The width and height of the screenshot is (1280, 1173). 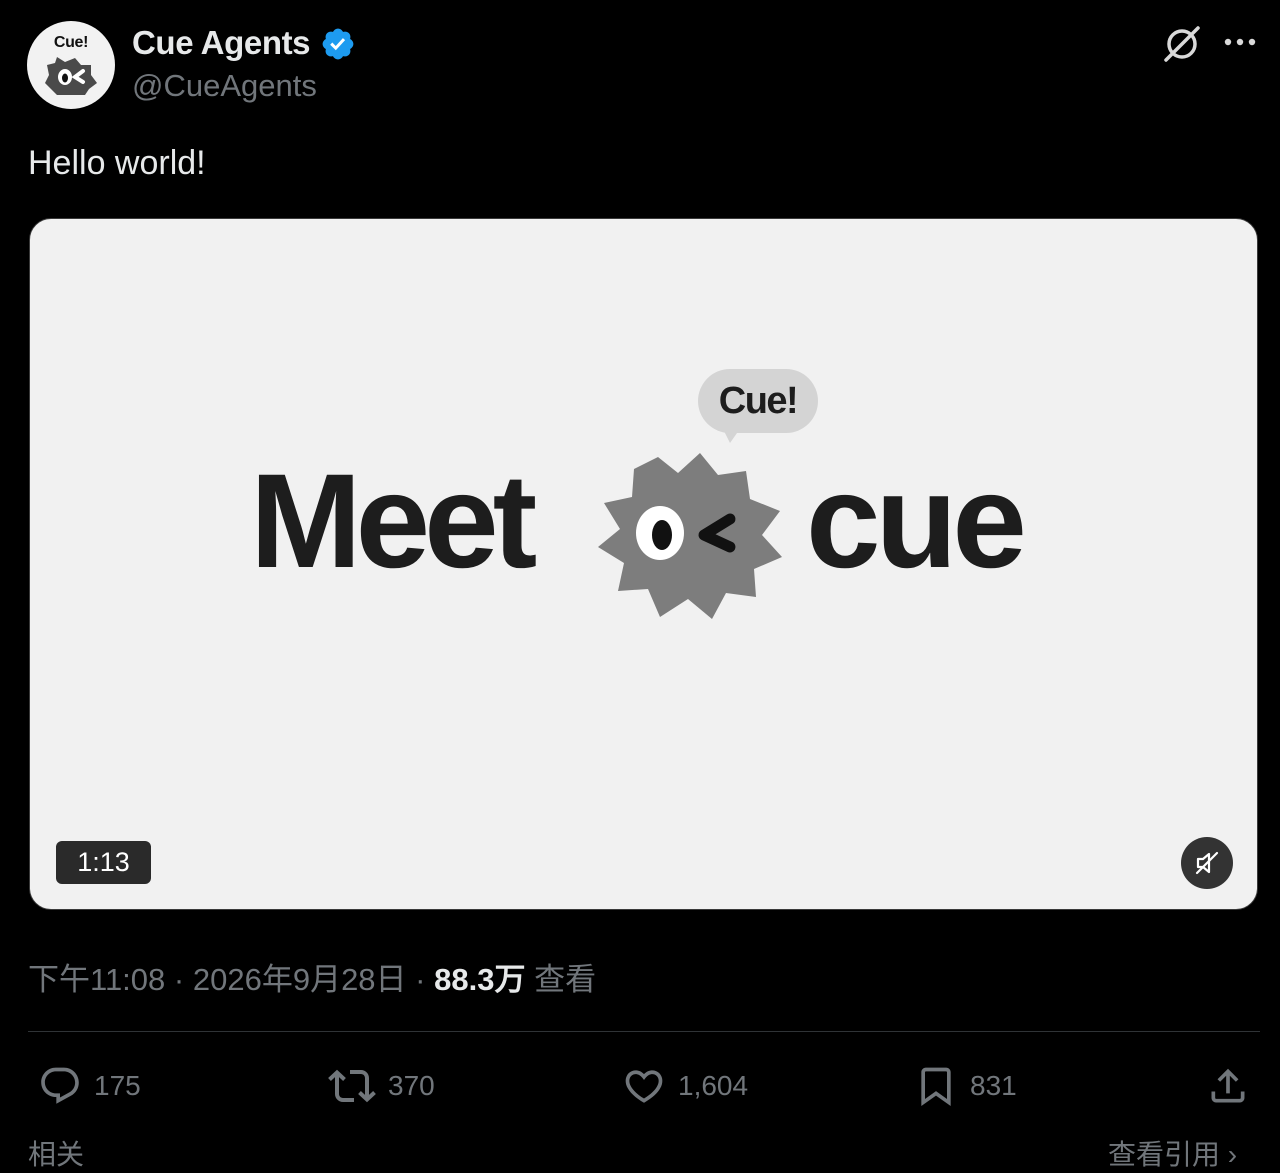 I want to click on reply-count: 175, so click(x=117, y=1085).